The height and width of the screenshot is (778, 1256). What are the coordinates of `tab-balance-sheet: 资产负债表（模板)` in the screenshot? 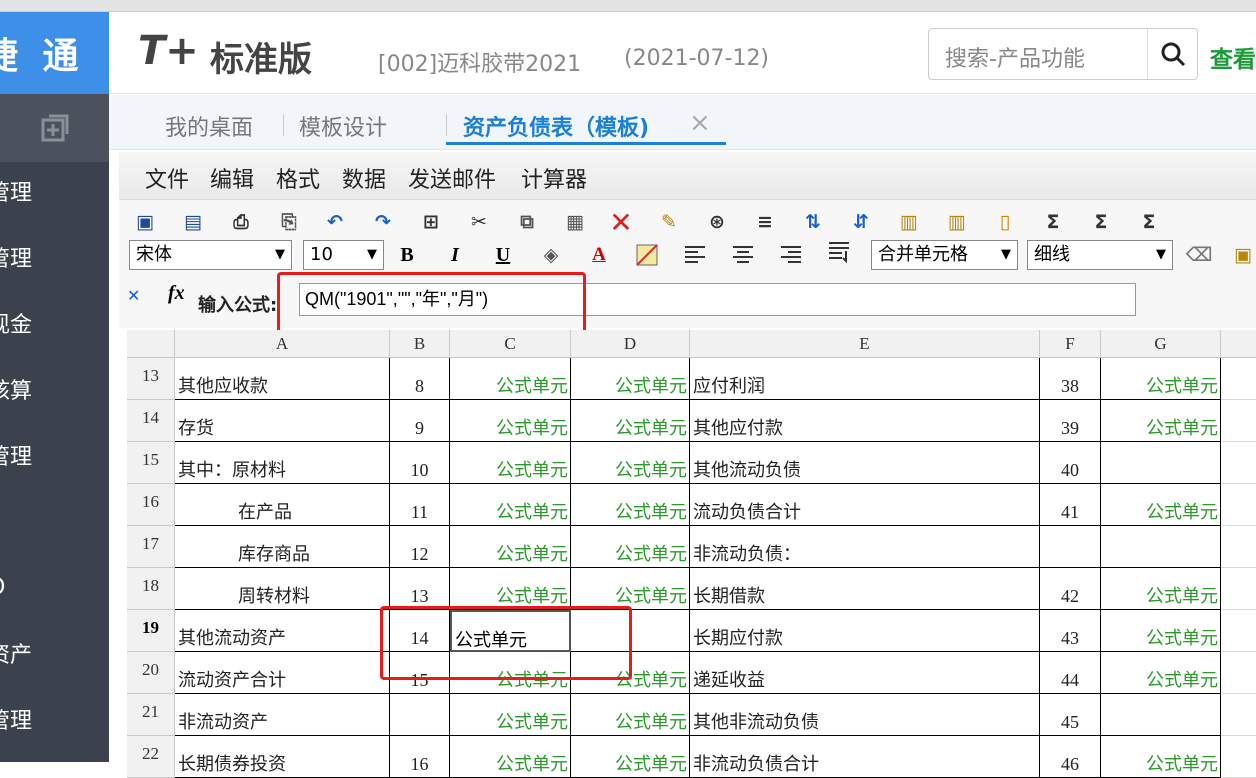 It's located at (556, 126).